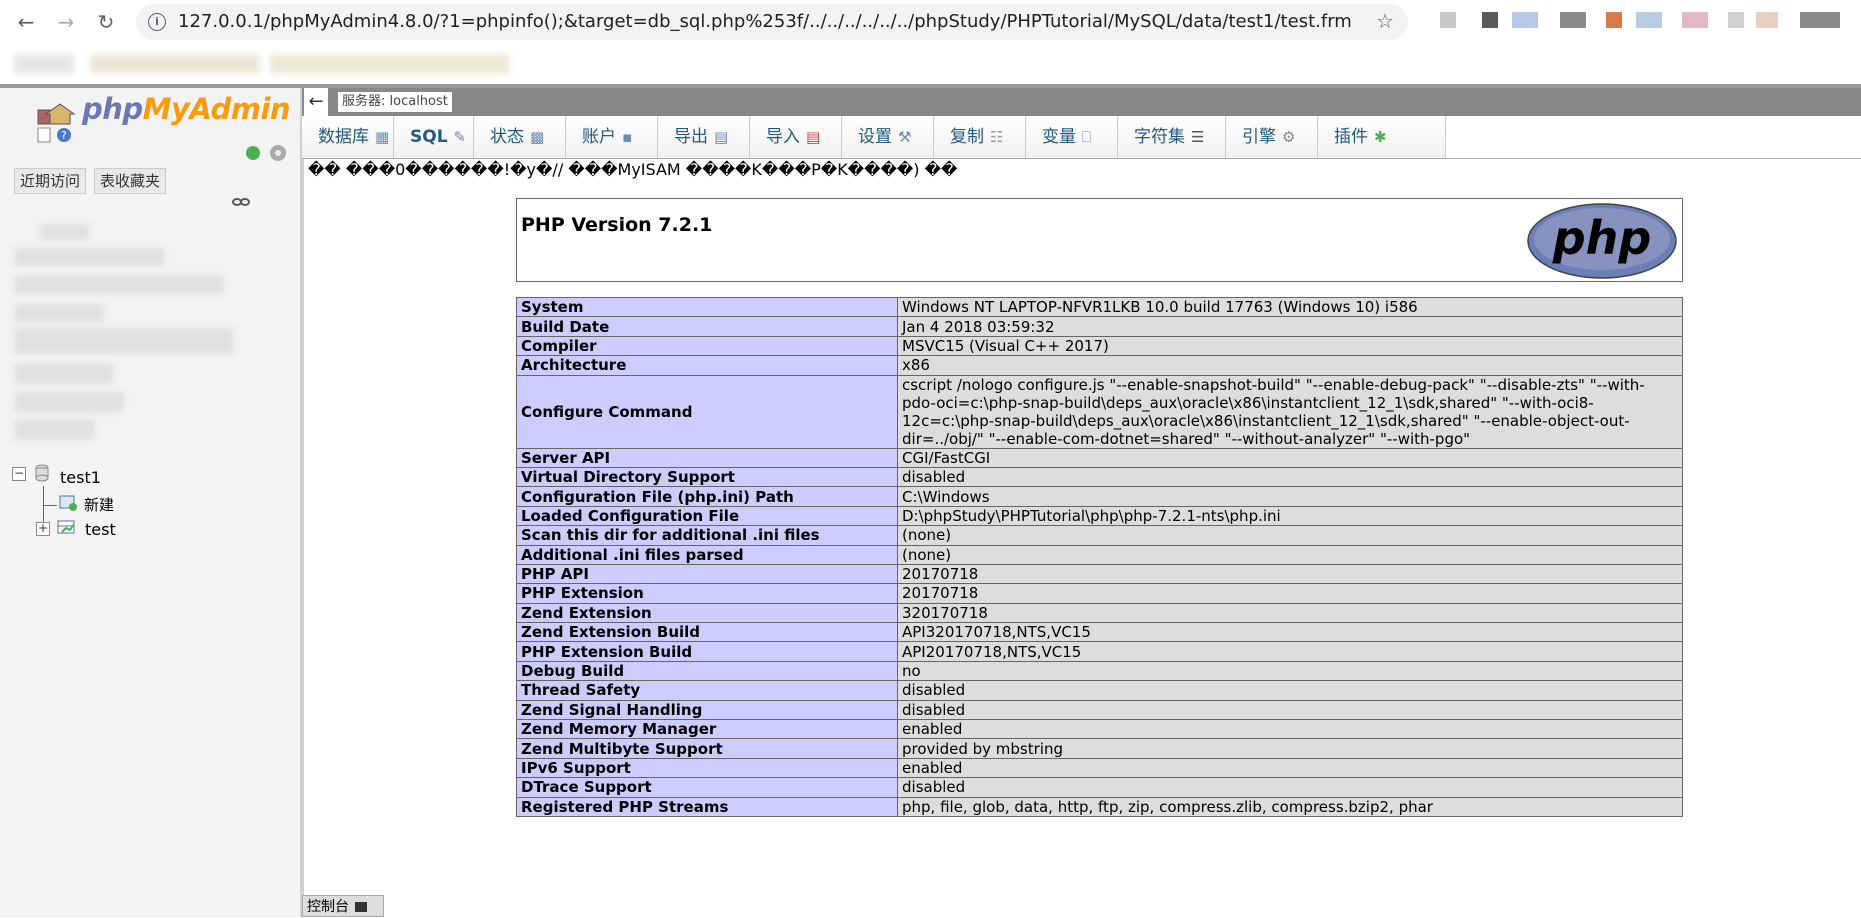 This screenshot has height=918, width=1861. What do you see at coordinates (1099, 710) in the screenshot?
I see `phpinfo-row: Zend Signal Handling disabled` at bounding box center [1099, 710].